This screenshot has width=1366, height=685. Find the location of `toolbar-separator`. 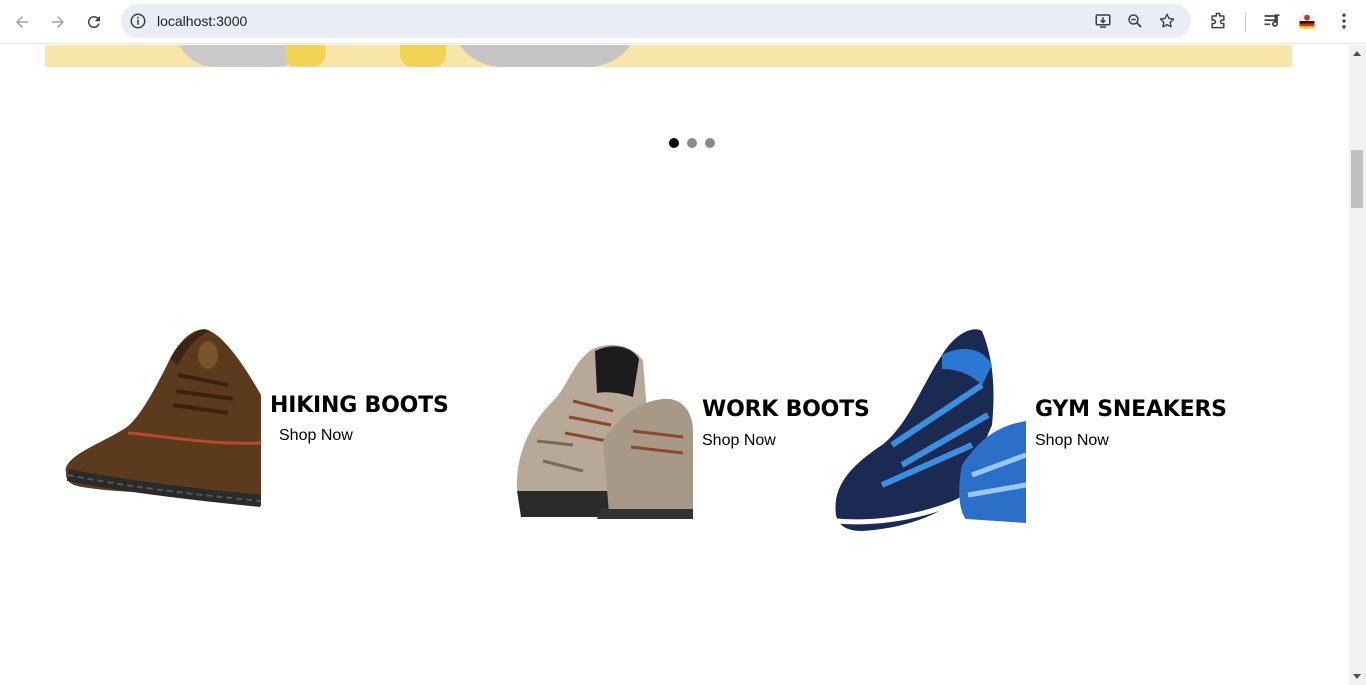

toolbar-separator is located at coordinates (1245, 22).